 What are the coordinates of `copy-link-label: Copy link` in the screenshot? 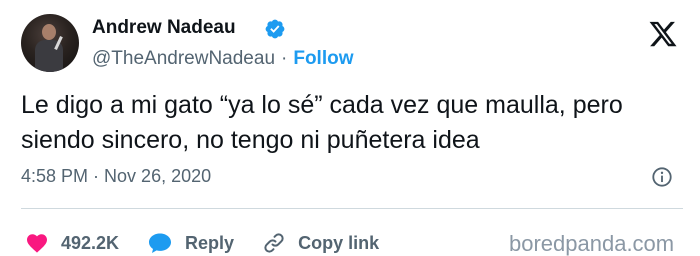 It's located at (339, 242).